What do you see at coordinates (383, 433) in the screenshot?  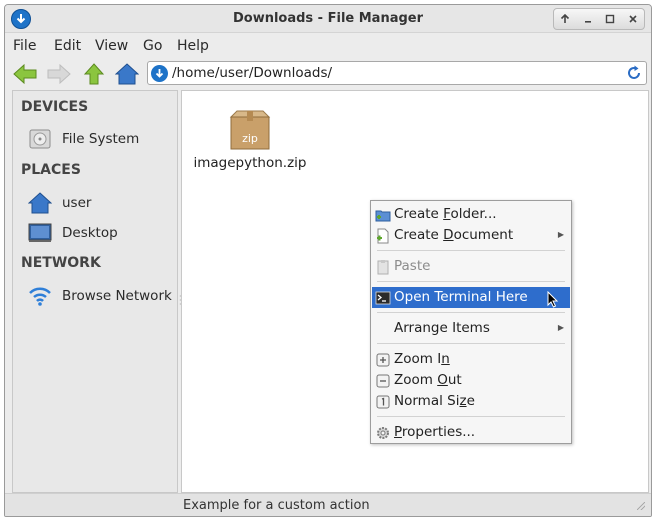 I see `gear-icon` at bounding box center [383, 433].